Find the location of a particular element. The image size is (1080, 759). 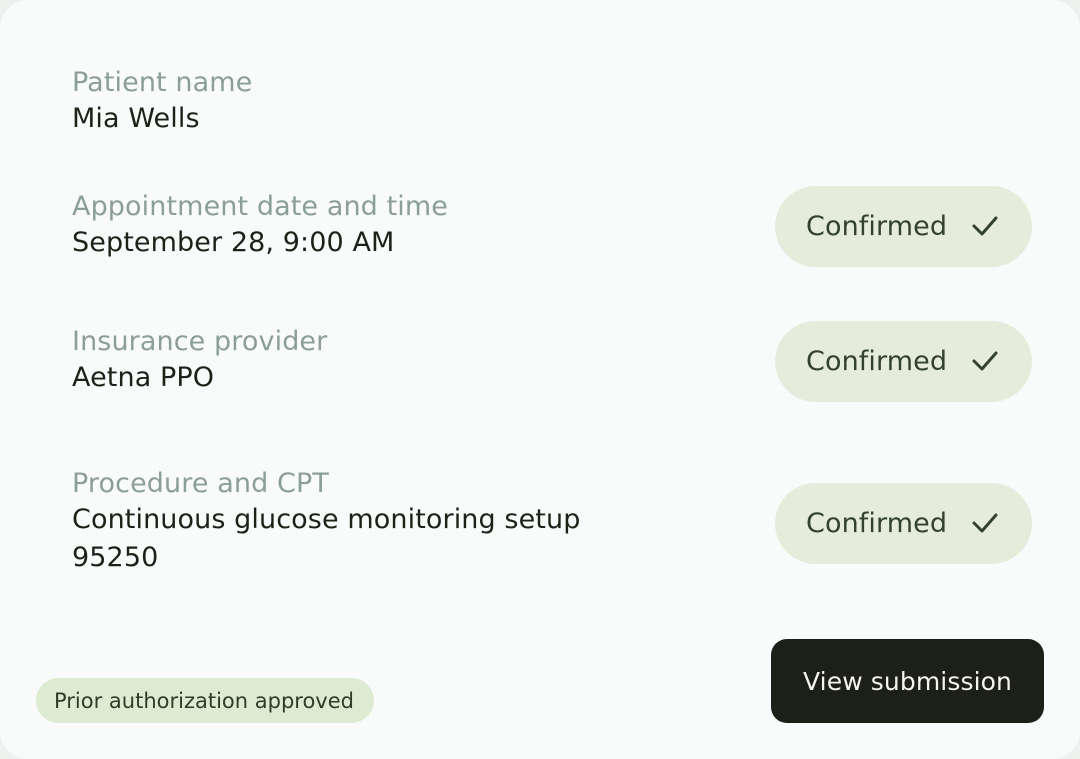

procedure-label: Procedure and CPT is located at coordinates (200, 483).